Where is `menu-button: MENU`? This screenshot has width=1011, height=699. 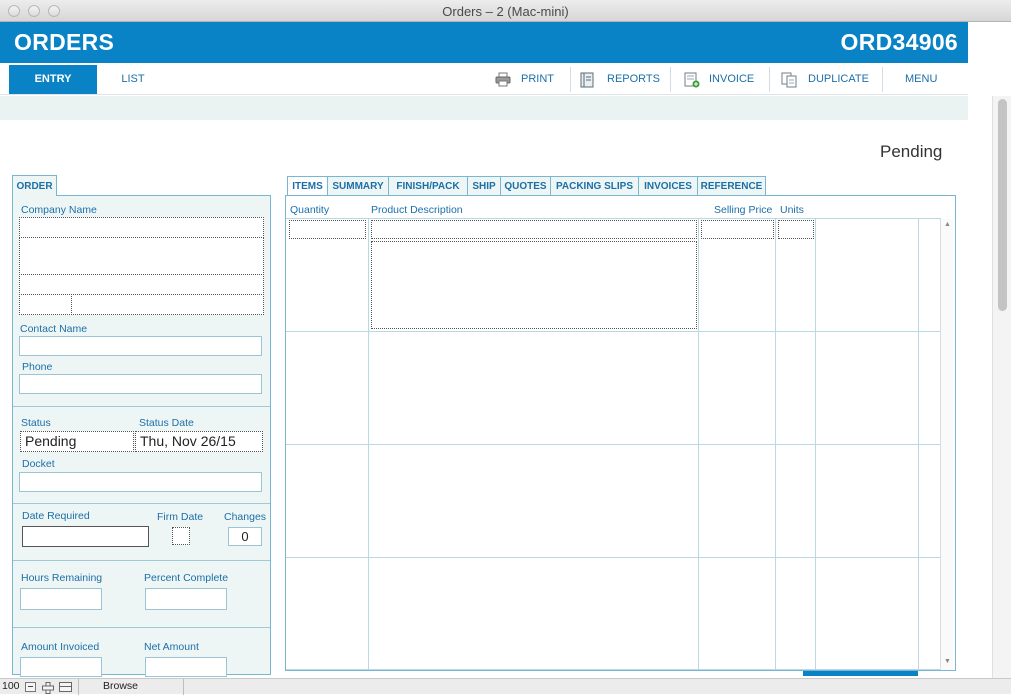 menu-button: MENU is located at coordinates (925, 79).